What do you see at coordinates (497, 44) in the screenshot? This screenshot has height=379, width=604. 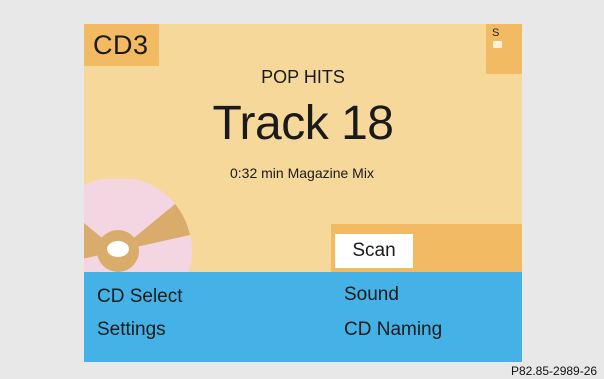 I see `note-icon` at bounding box center [497, 44].